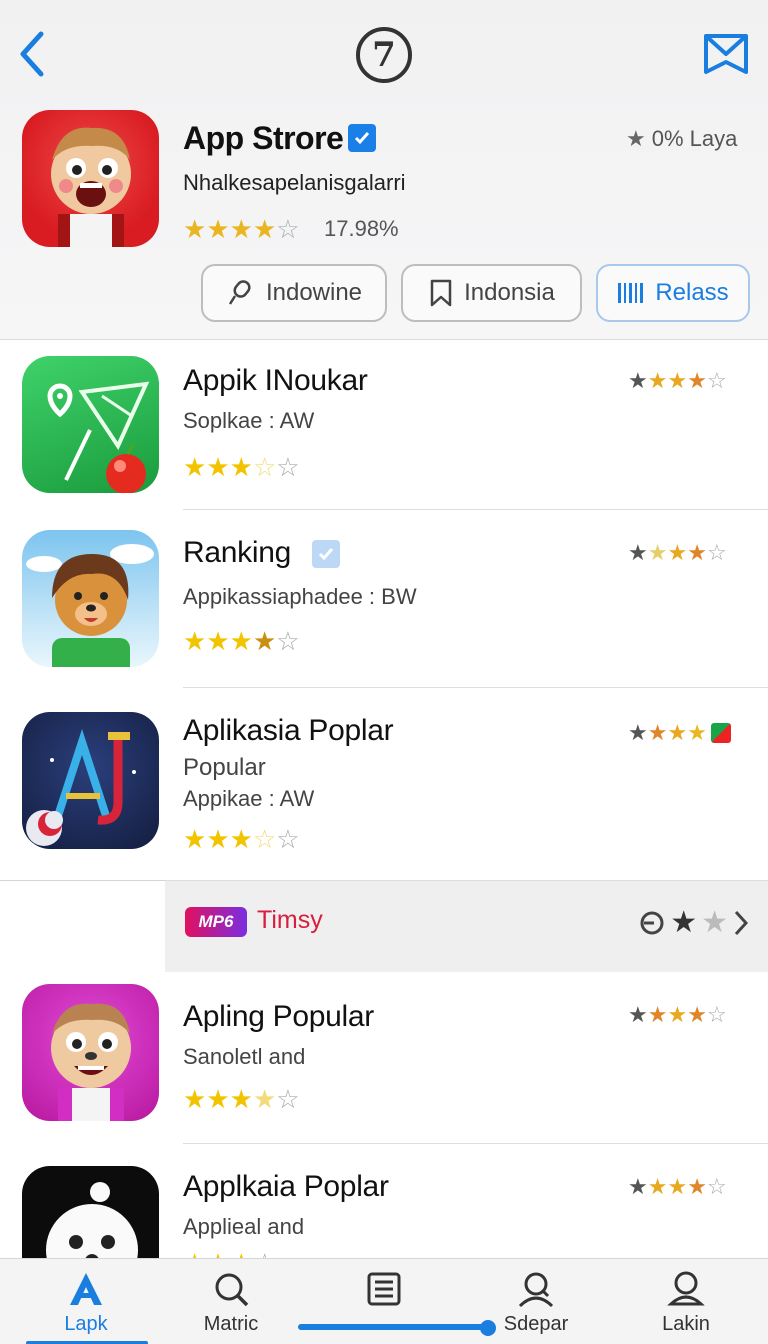 The width and height of the screenshot is (768, 1344). What do you see at coordinates (720, 733) in the screenshot?
I see `flag-badge-icon` at bounding box center [720, 733].